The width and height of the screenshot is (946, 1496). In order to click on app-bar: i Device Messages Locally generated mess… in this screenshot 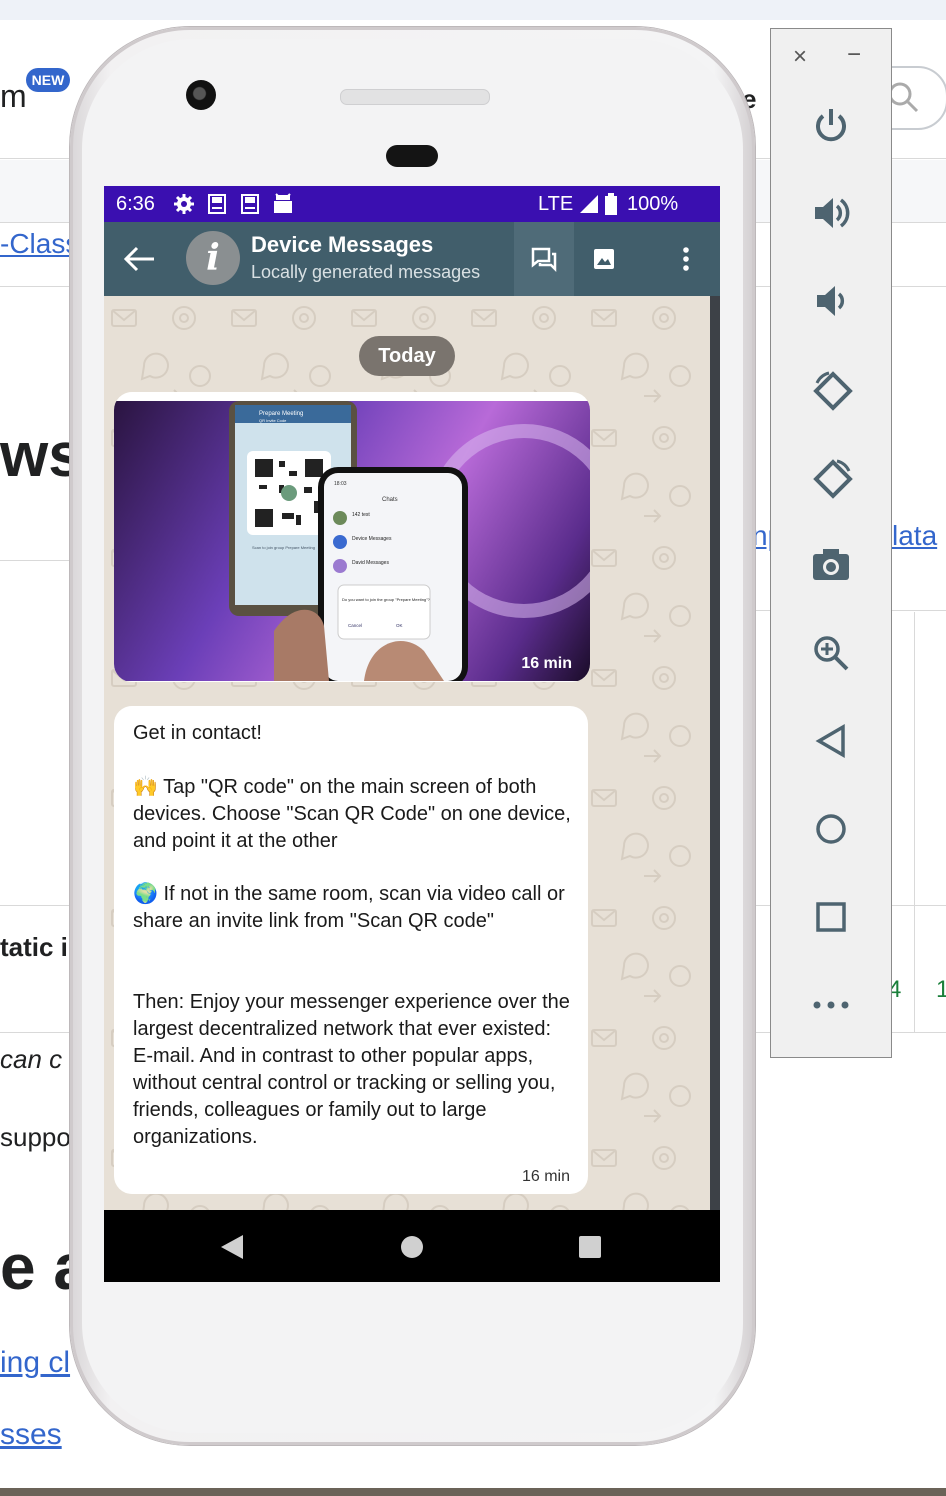, I will do `click(412, 259)`.